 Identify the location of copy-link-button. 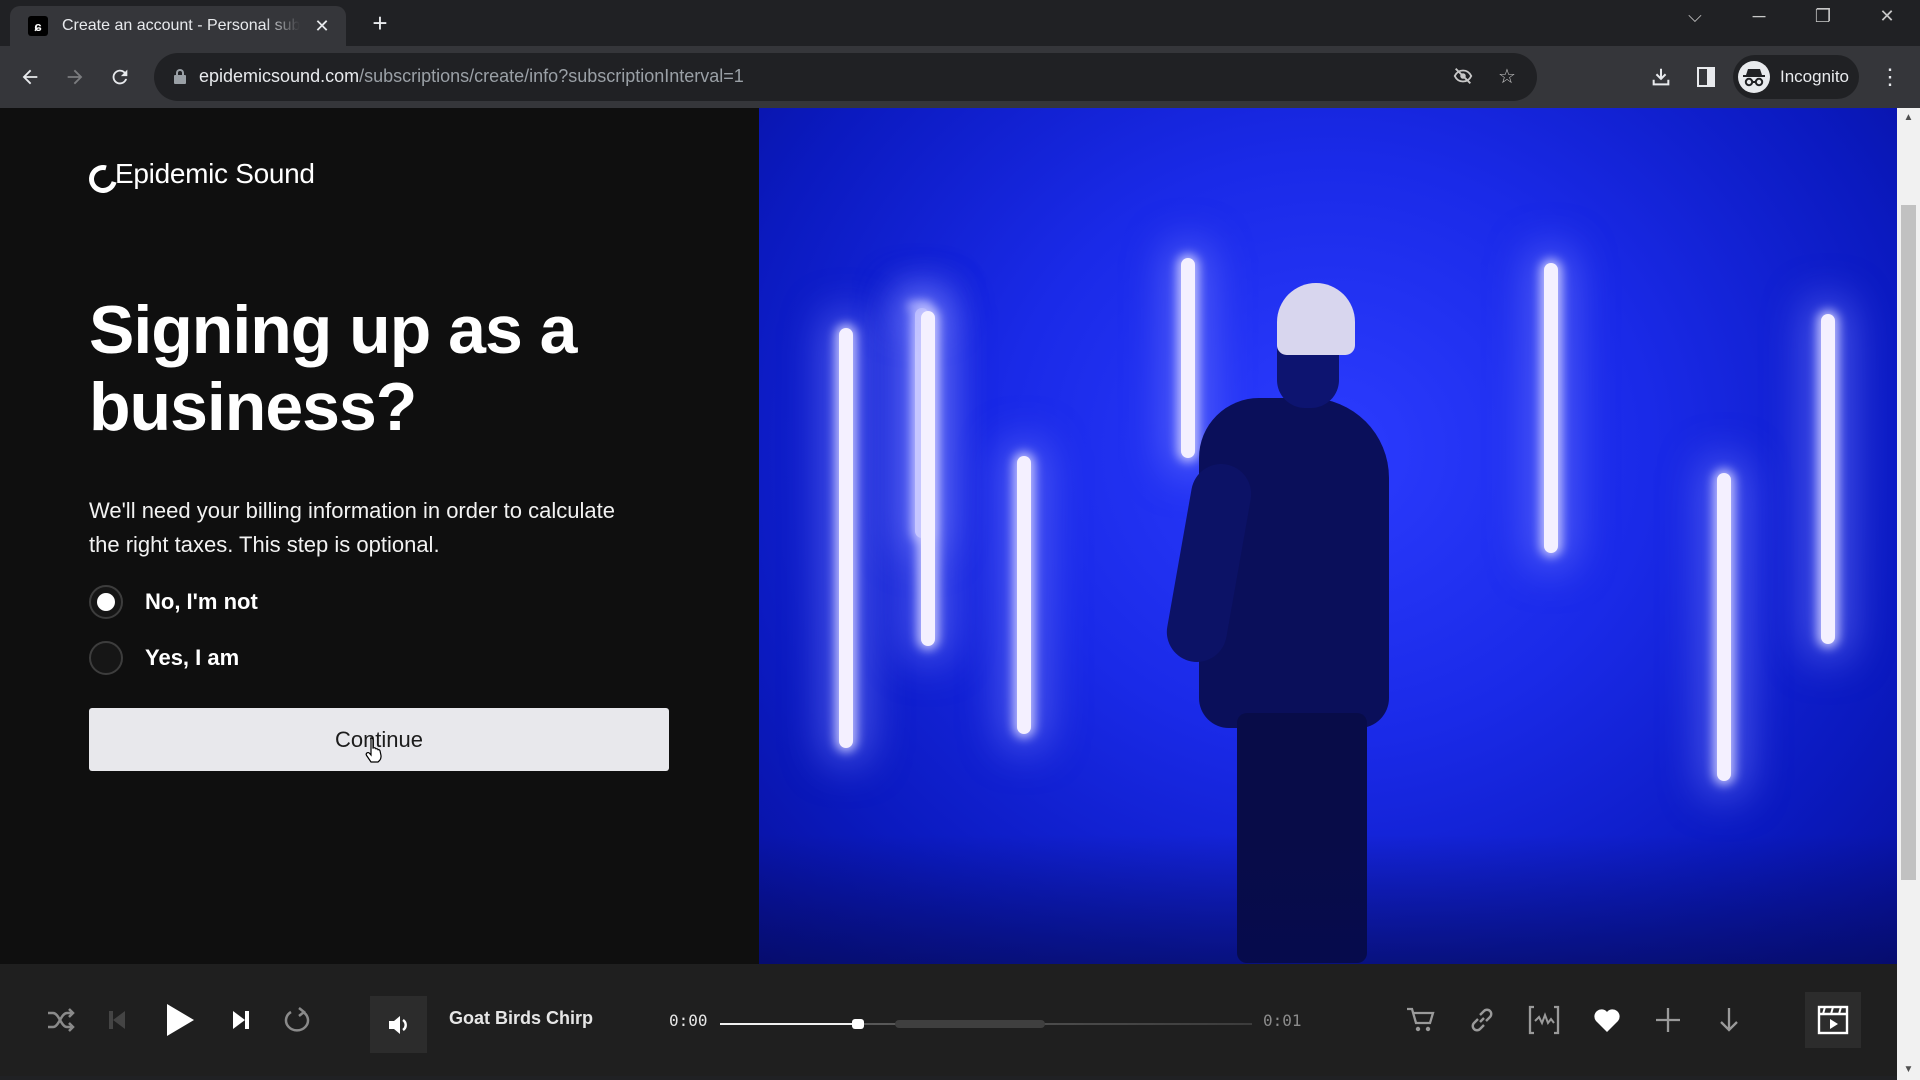
(1482, 1020).